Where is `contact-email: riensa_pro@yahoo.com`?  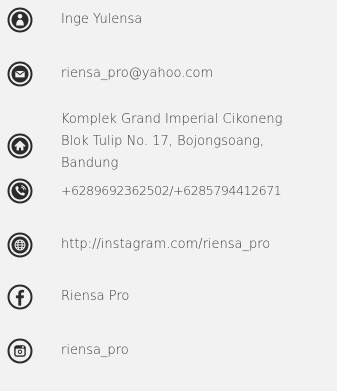
contact-email: riensa_pro@yahoo.com is located at coordinates (137, 74).